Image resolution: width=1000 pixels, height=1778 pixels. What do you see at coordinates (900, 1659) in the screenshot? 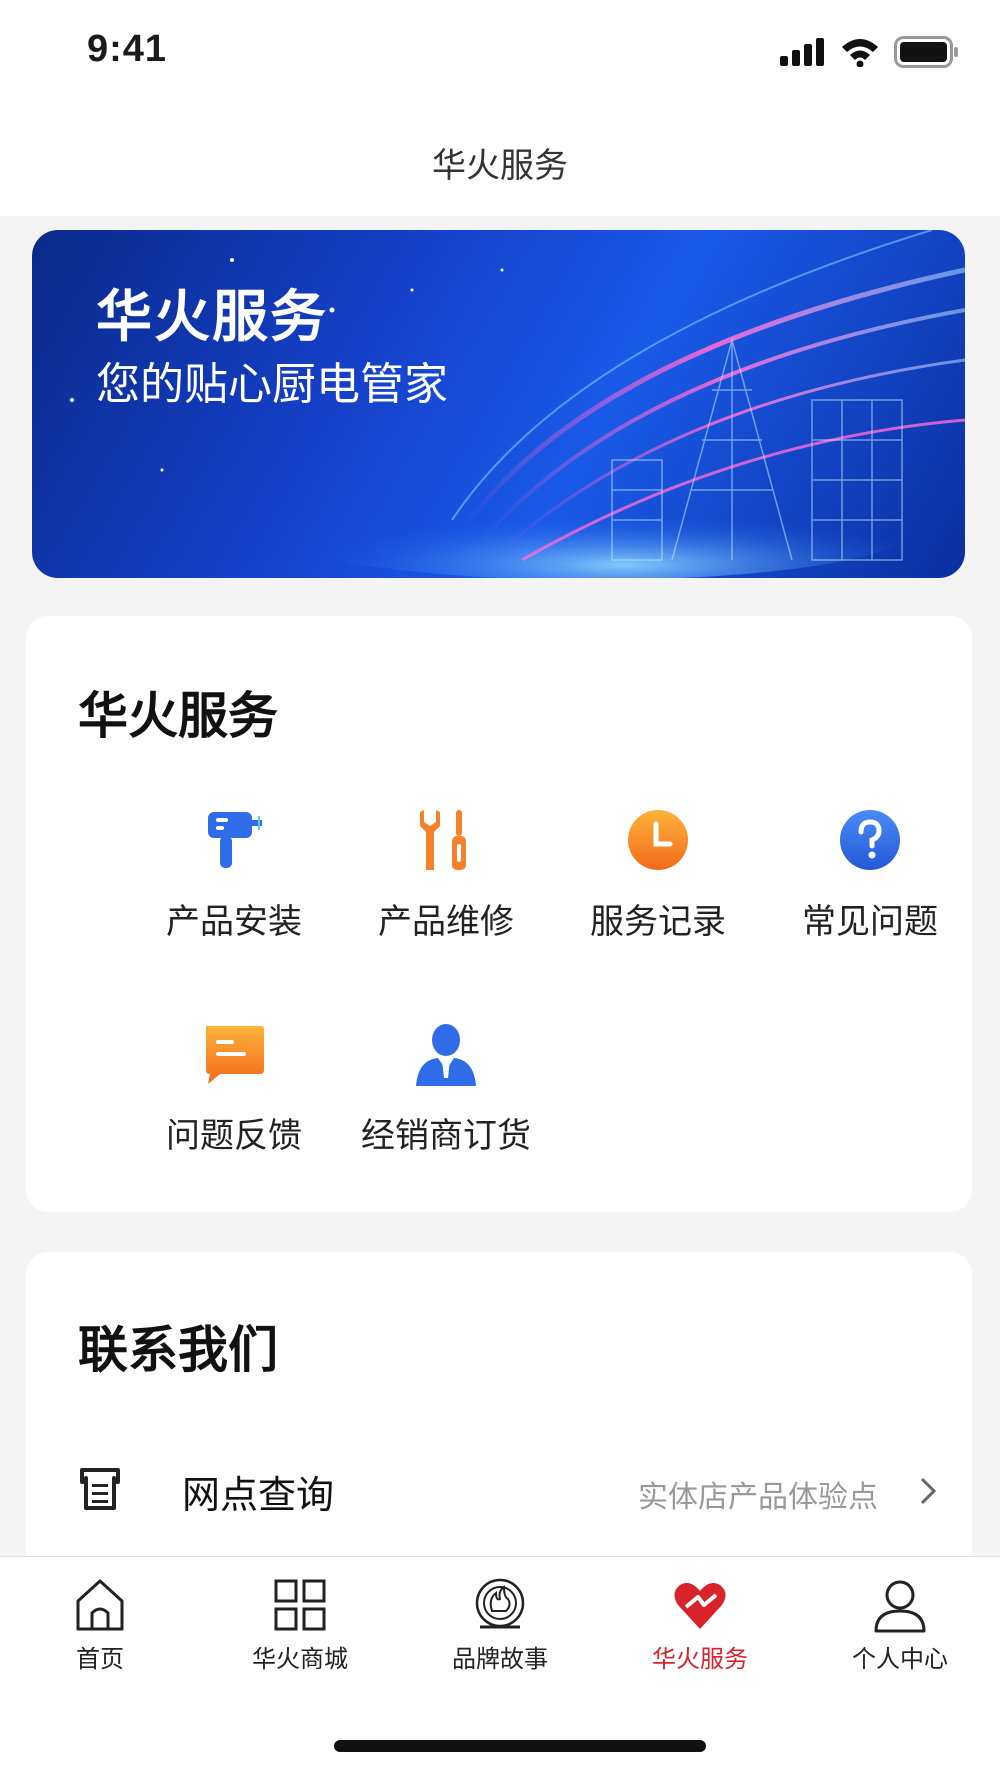
I see `tab-label: 个人中心` at bounding box center [900, 1659].